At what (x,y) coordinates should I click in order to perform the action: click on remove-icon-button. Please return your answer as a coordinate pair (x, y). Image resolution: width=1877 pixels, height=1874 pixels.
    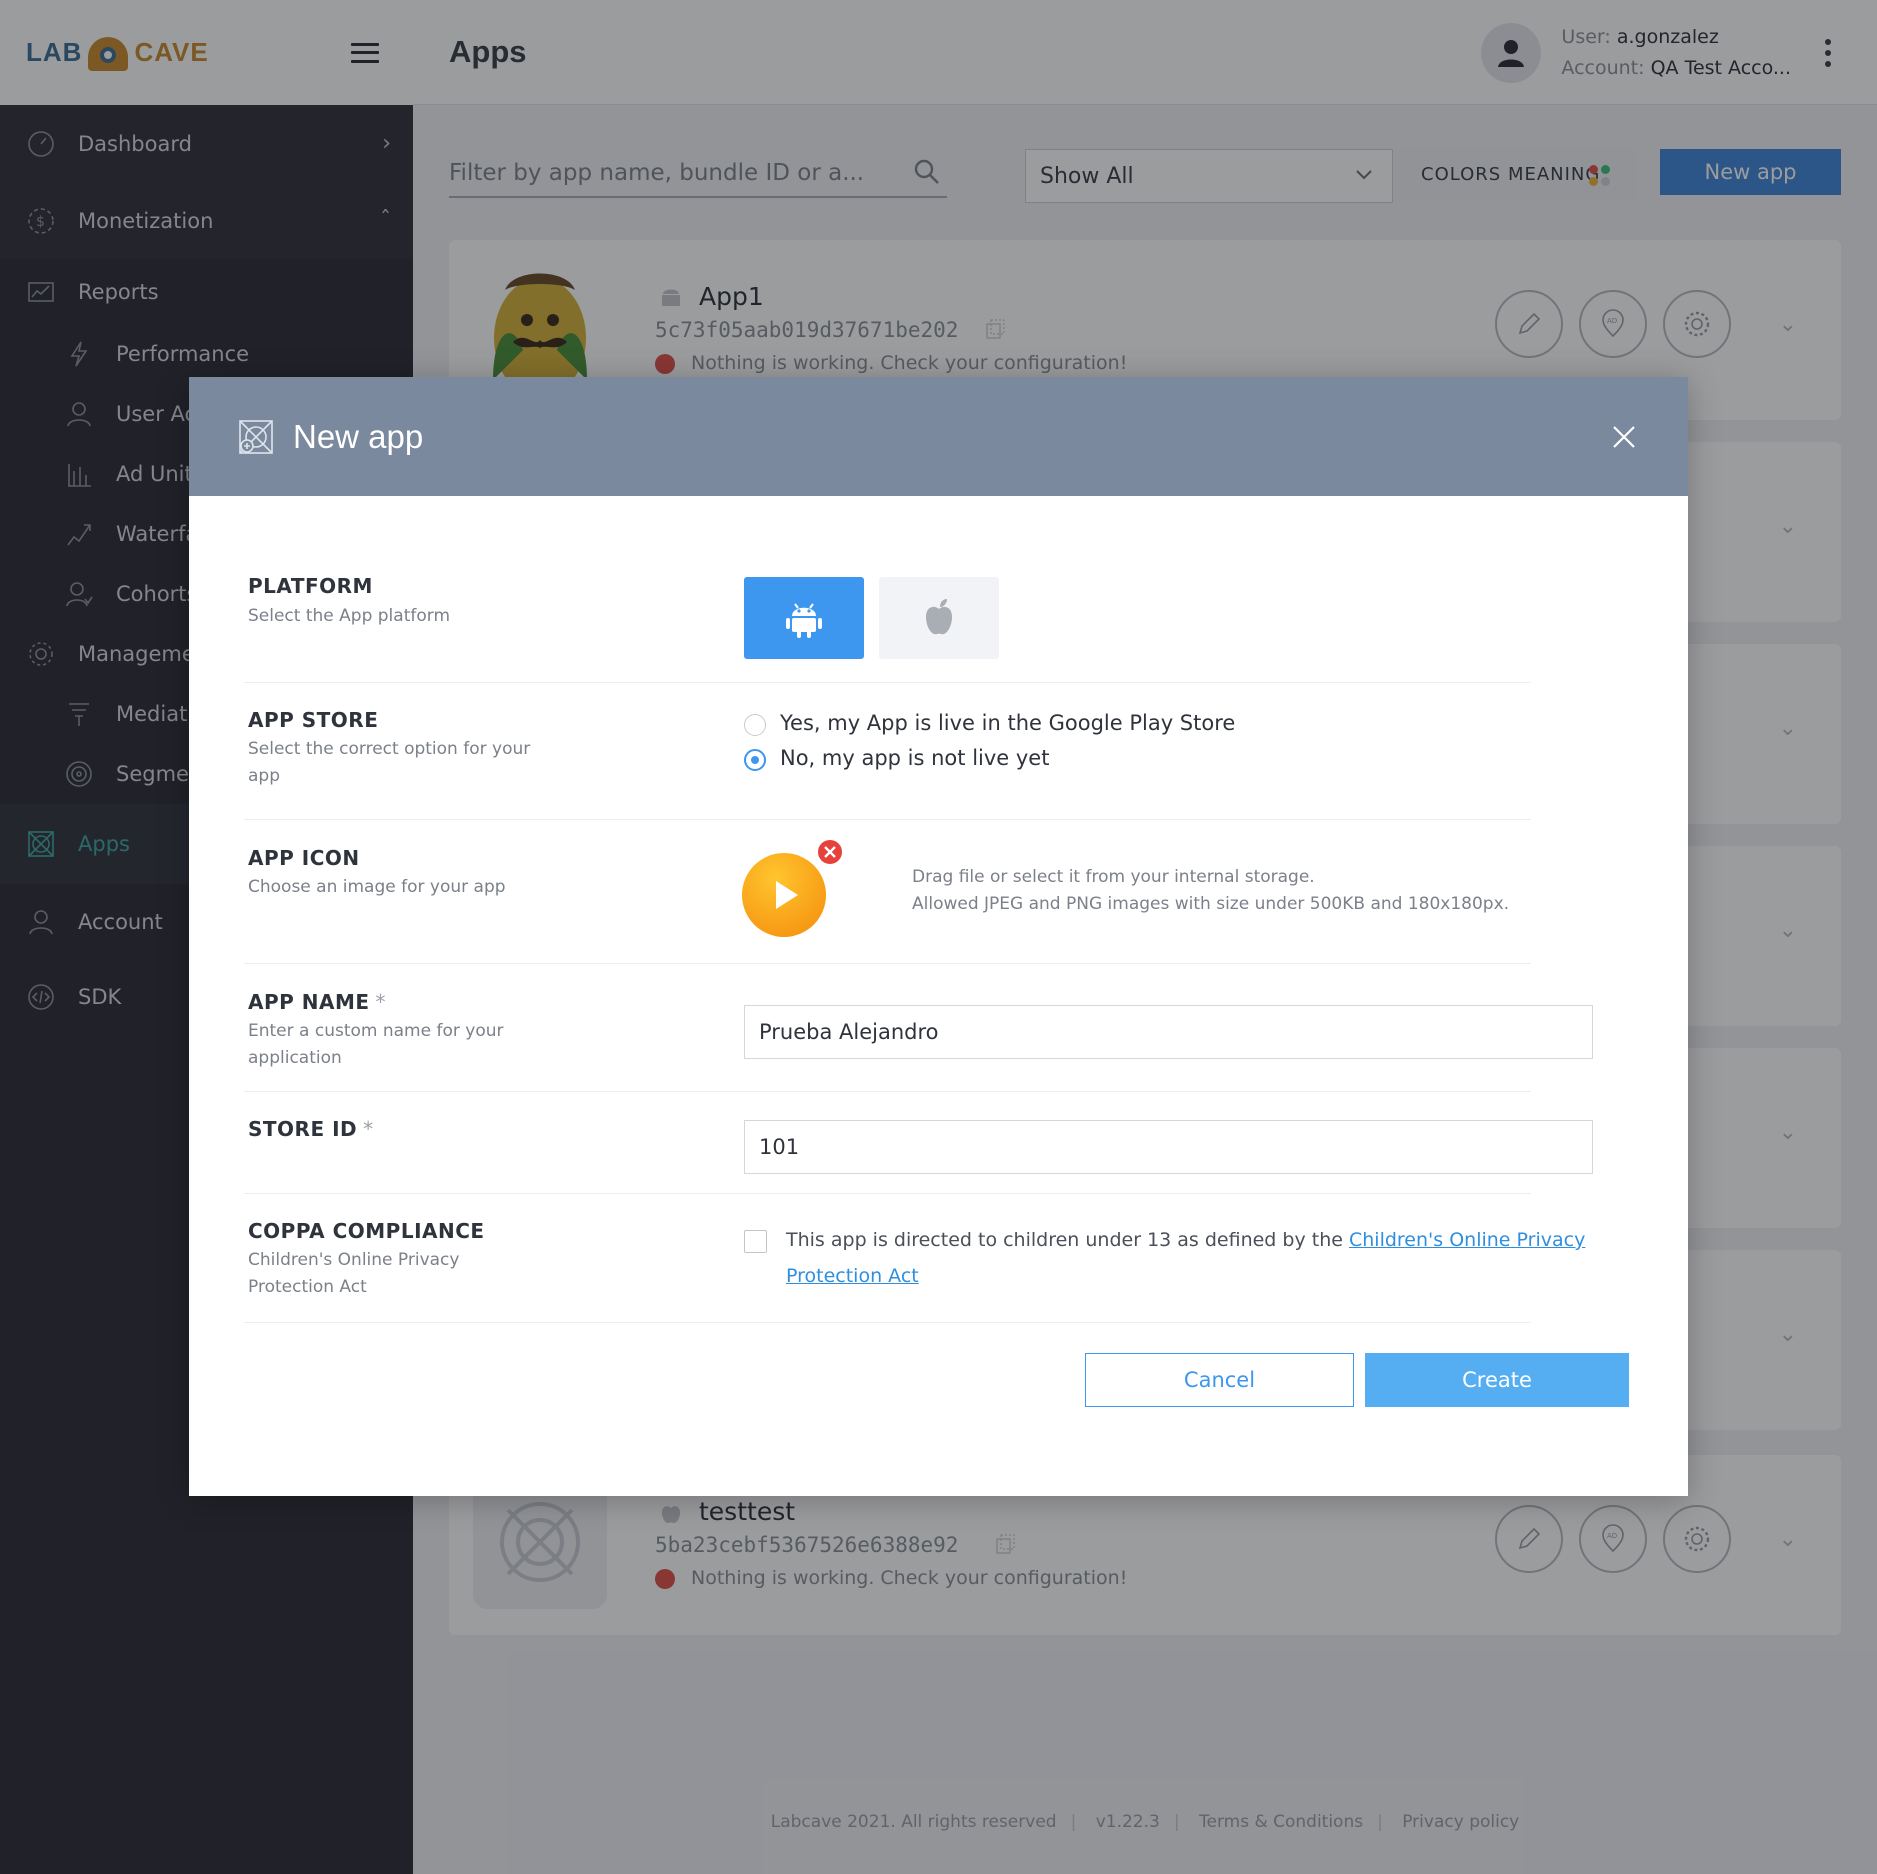
    Looking at the image, I should click on (830, 852).